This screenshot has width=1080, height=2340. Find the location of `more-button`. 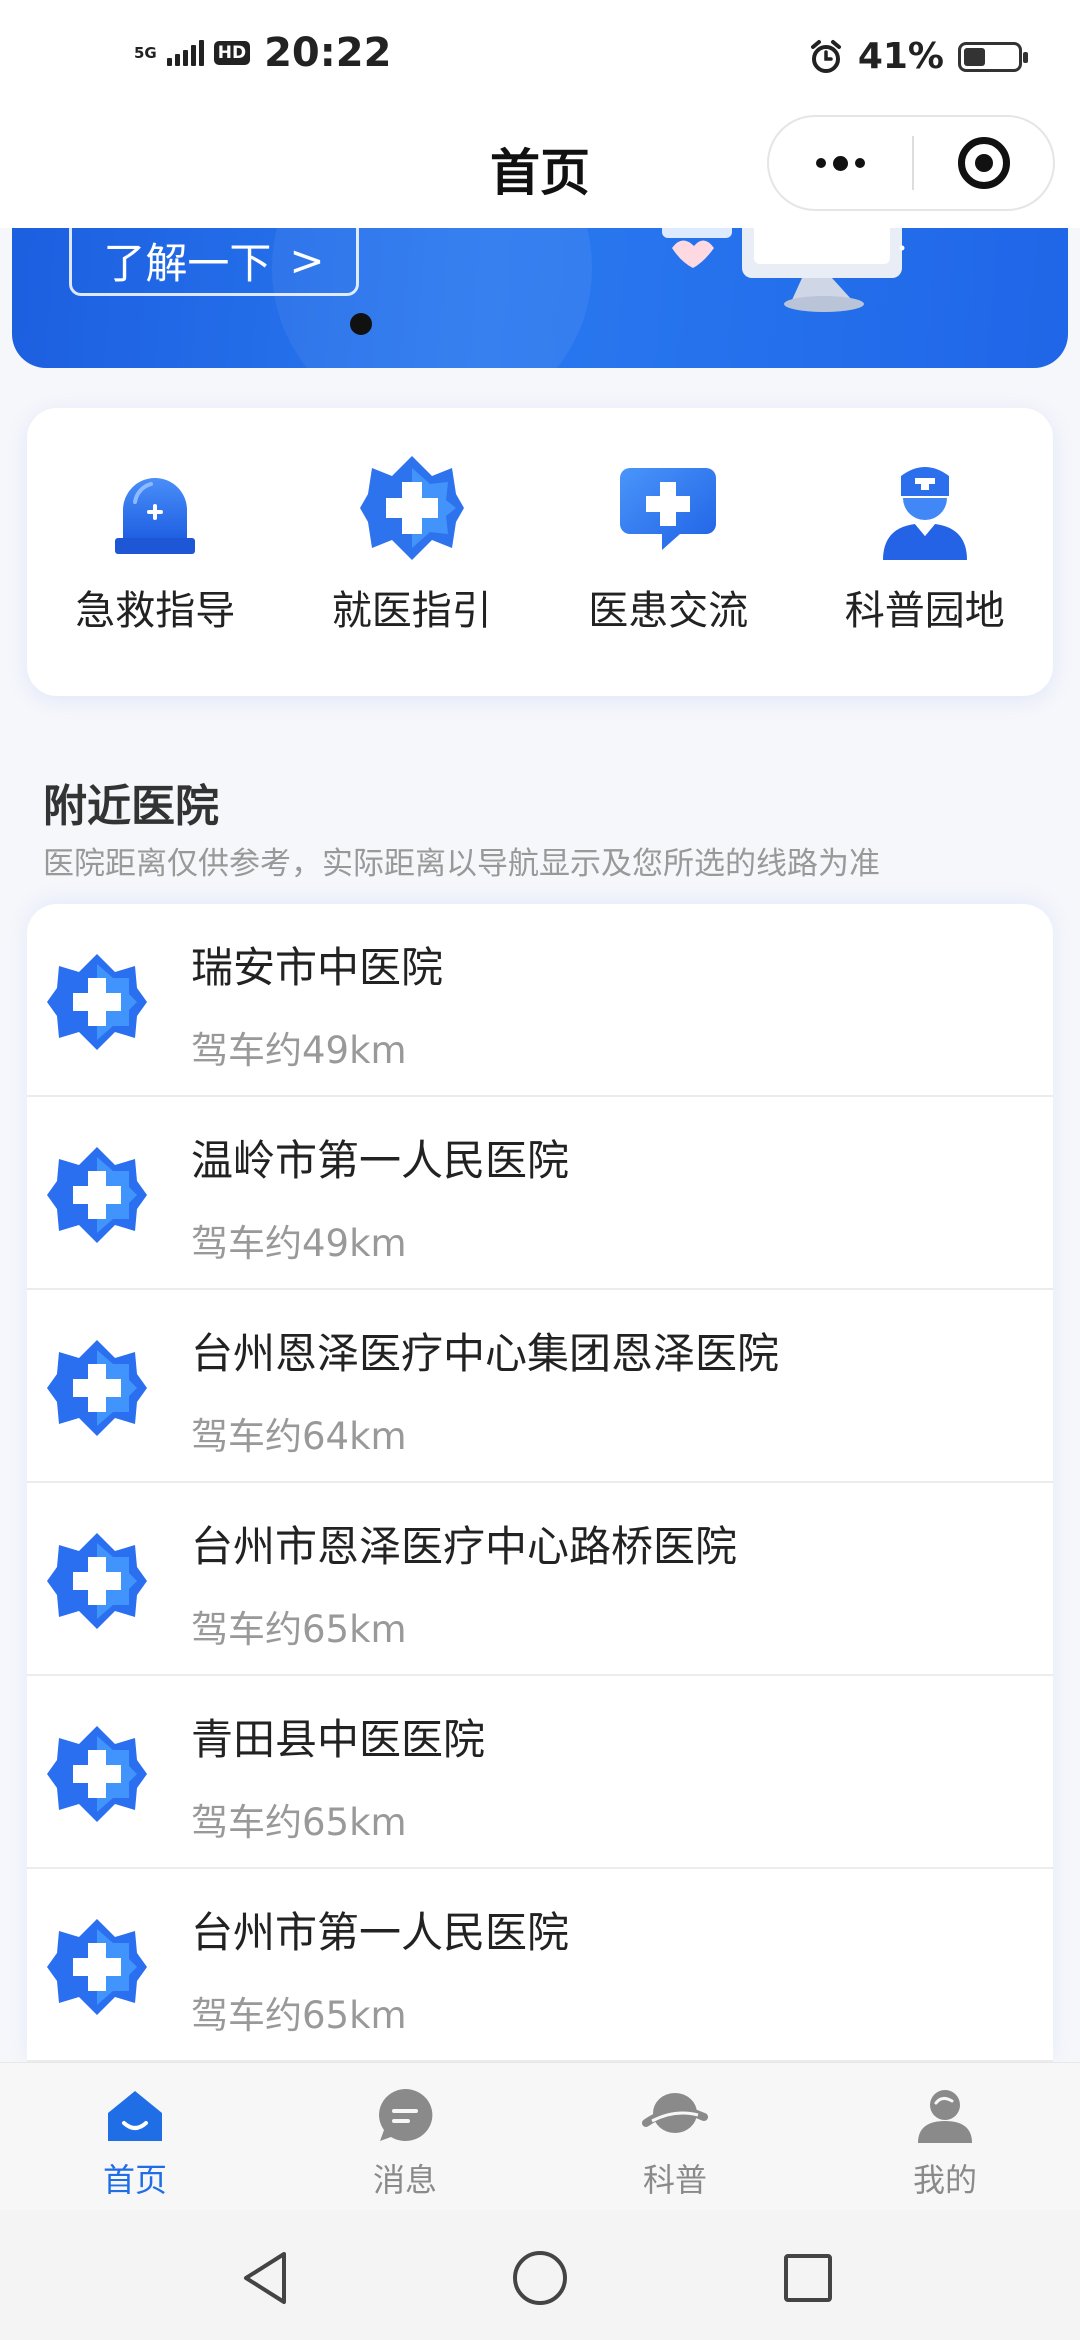

more-button is located at coordinates (840, 163).